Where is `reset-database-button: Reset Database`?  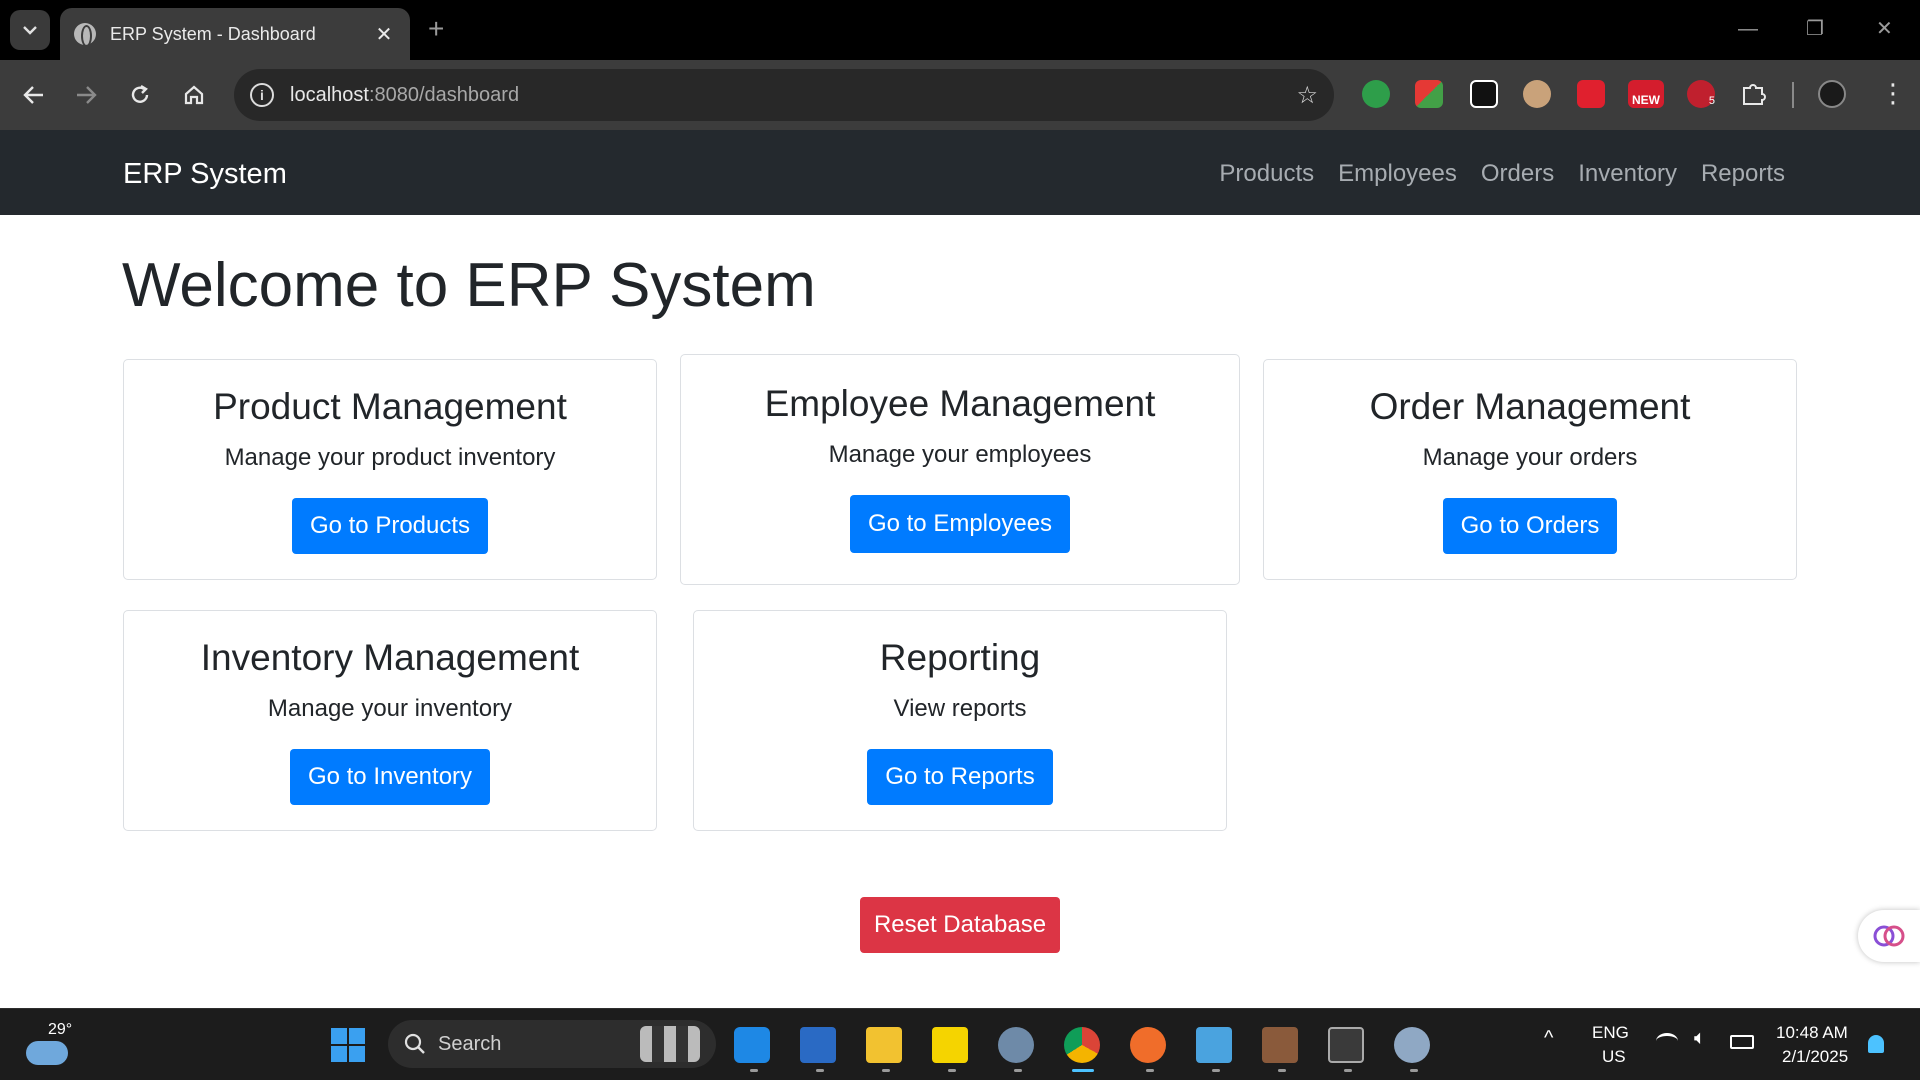 reset-database-button: Reset Database is located at coordinates (960, 925).